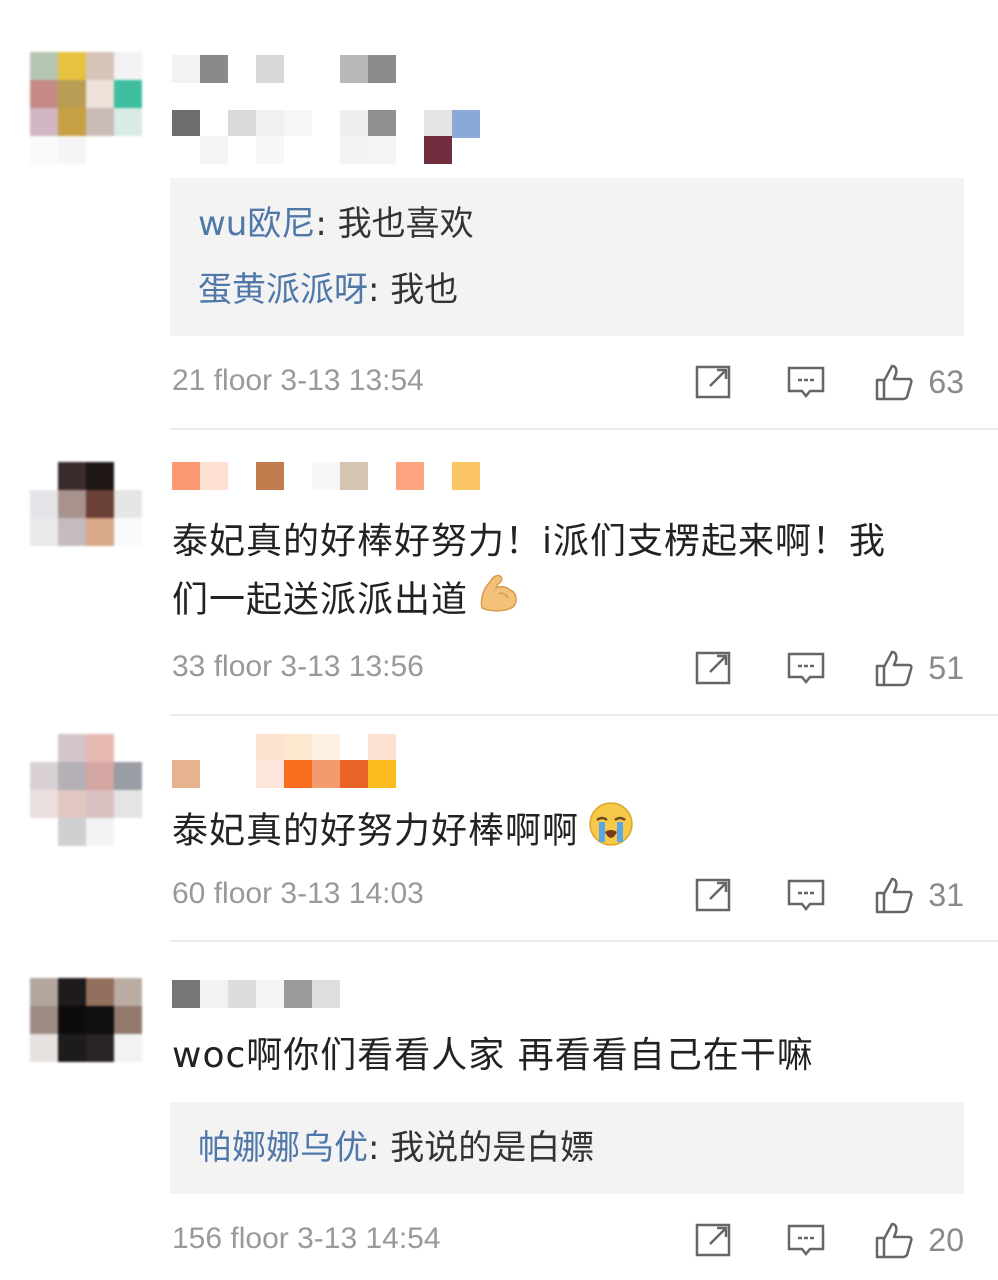 The image size is (998, 1280). Describe the element at coordinates (413, 290) in the screenshot. I see `reply-text: : 我也` at that location.